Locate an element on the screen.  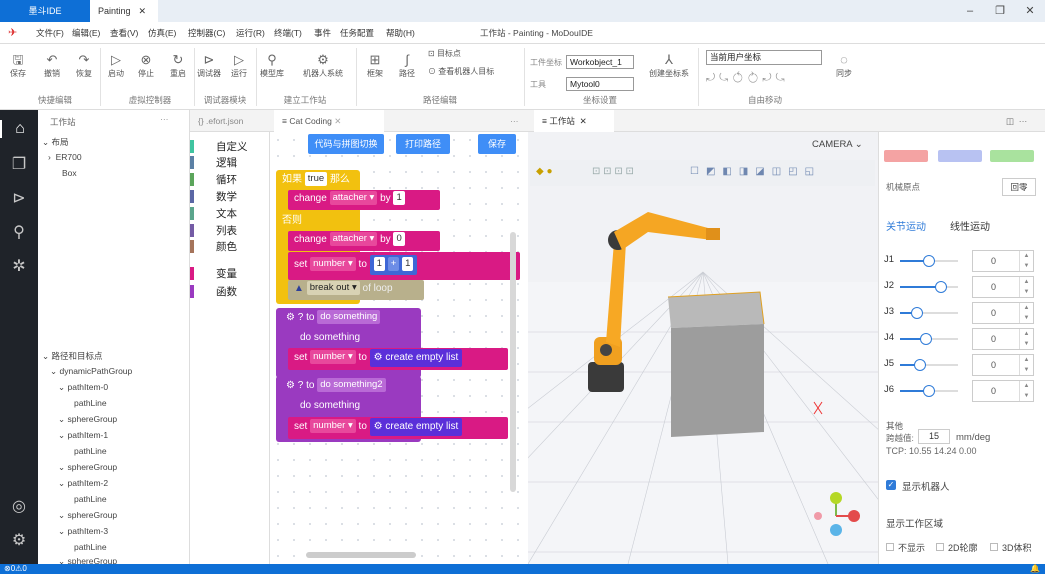
save-button: 🖫 保存 is located at coordinates (18, 65).